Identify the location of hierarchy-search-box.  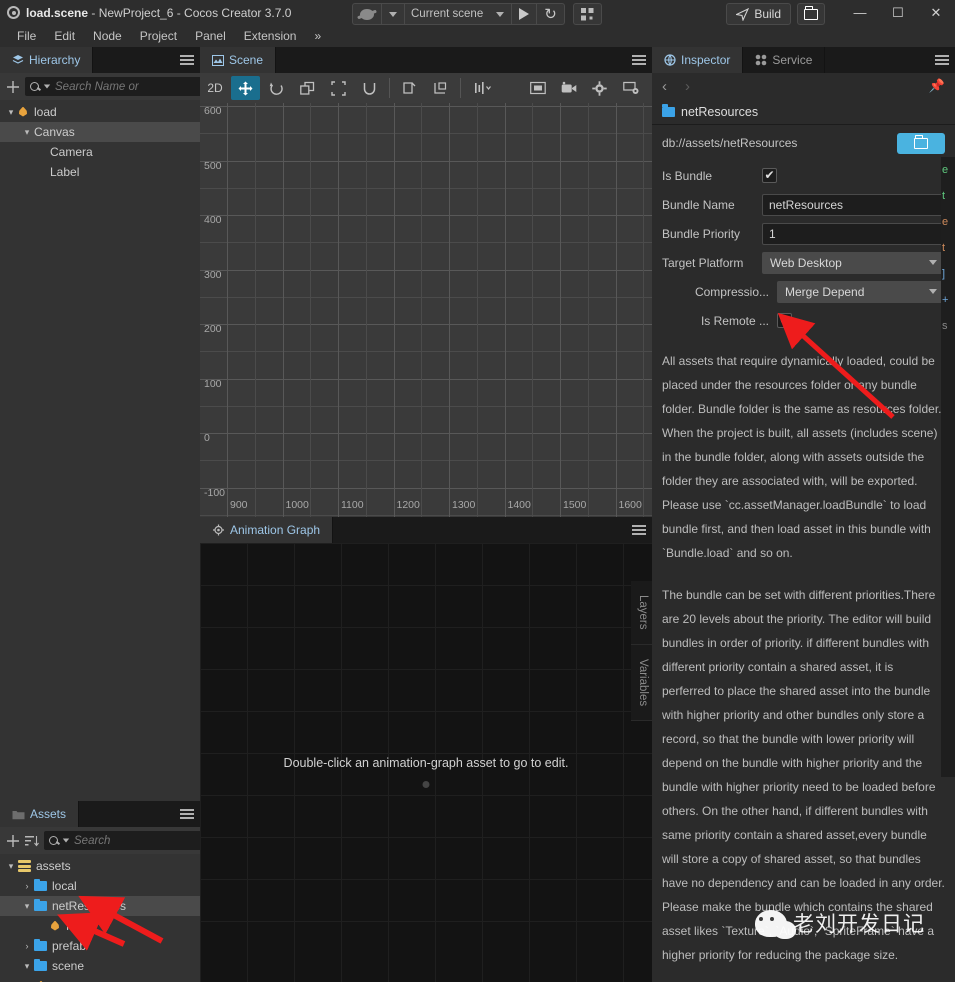
(120, 86).